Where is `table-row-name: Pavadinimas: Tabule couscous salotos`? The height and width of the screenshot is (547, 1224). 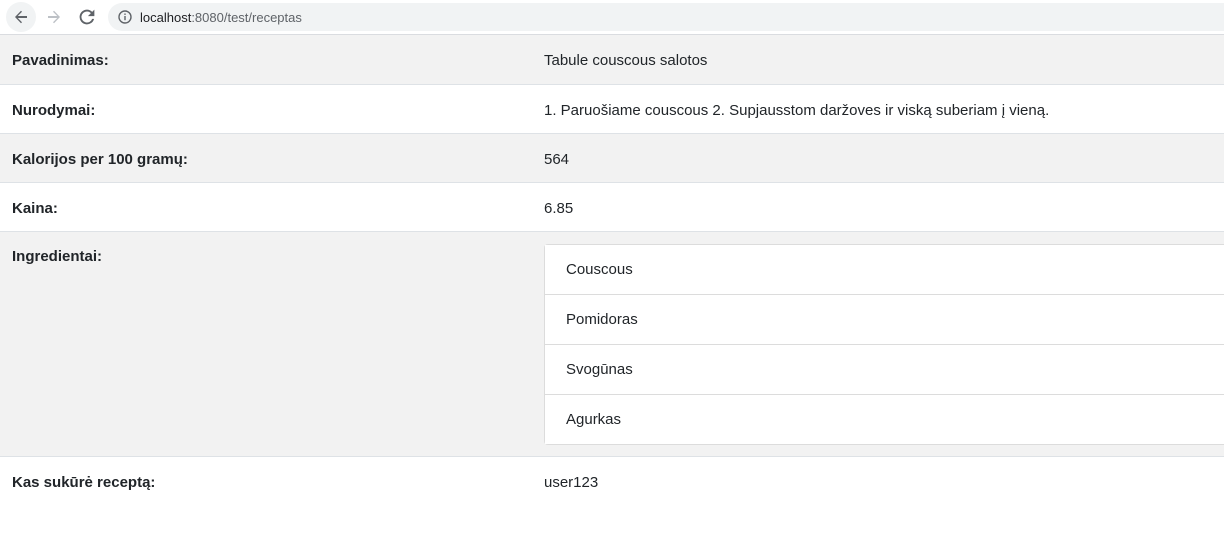
table-row-name: Pavadinimas: Tabule couscous salotos is located at coordinates (612, 59).